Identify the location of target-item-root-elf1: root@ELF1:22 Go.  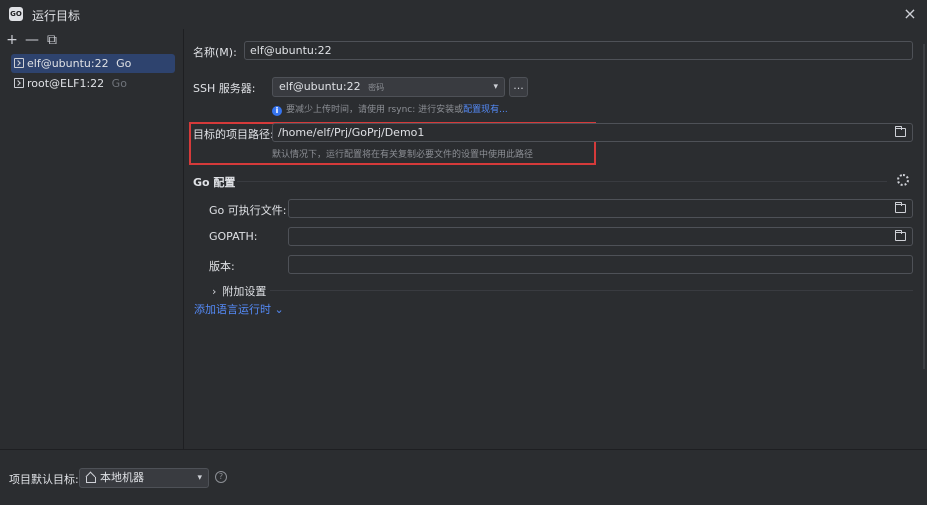
(93, 83).